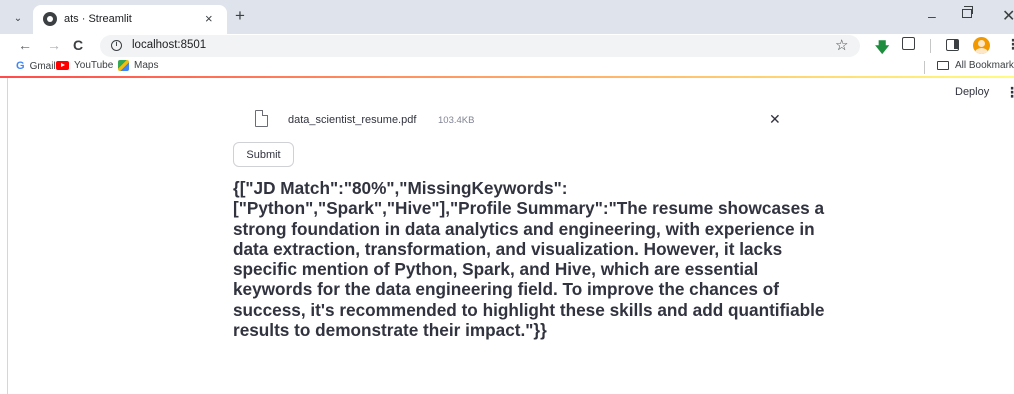 This screenshot has width=1014, height=394. I want to click on bookmark-youtube: YouTube, so click(84, 65).